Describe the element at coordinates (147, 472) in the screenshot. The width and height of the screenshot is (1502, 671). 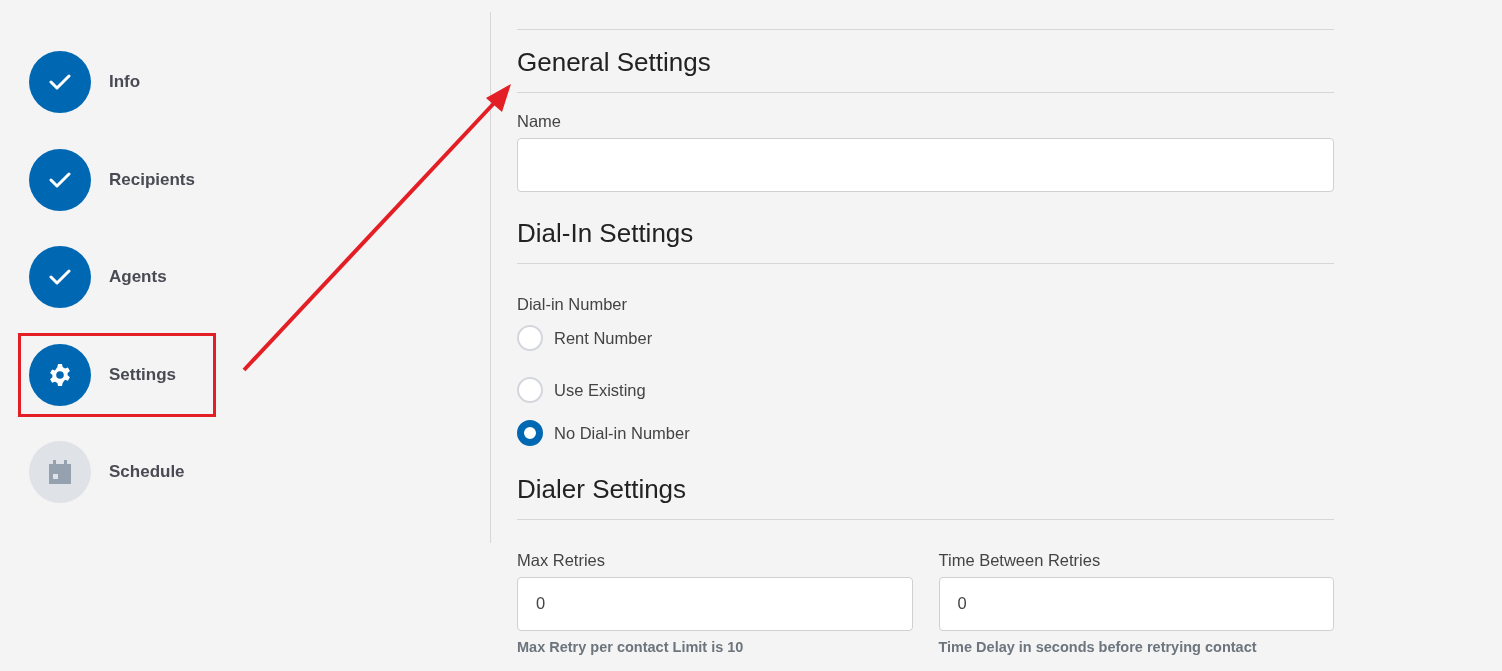
I see `step-label: Schedule` at that location.